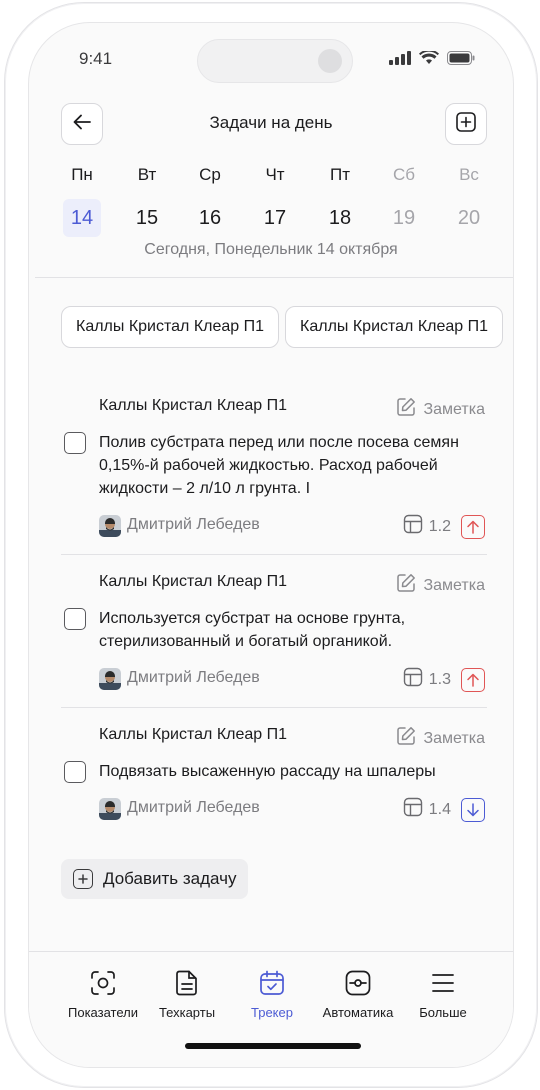 The image size is (540, 1090). Describe the element at coordinates (358, 983) in the screenshot. I see `automation-icon` at that location.